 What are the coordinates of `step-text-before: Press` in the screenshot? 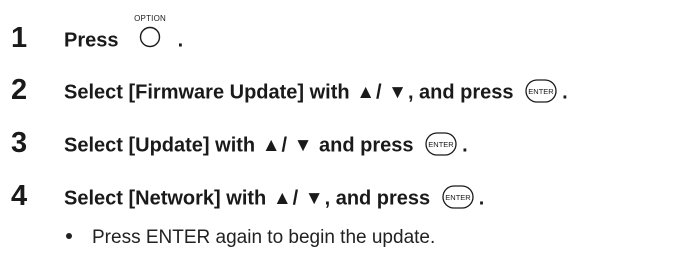 It's located at (91, 40).